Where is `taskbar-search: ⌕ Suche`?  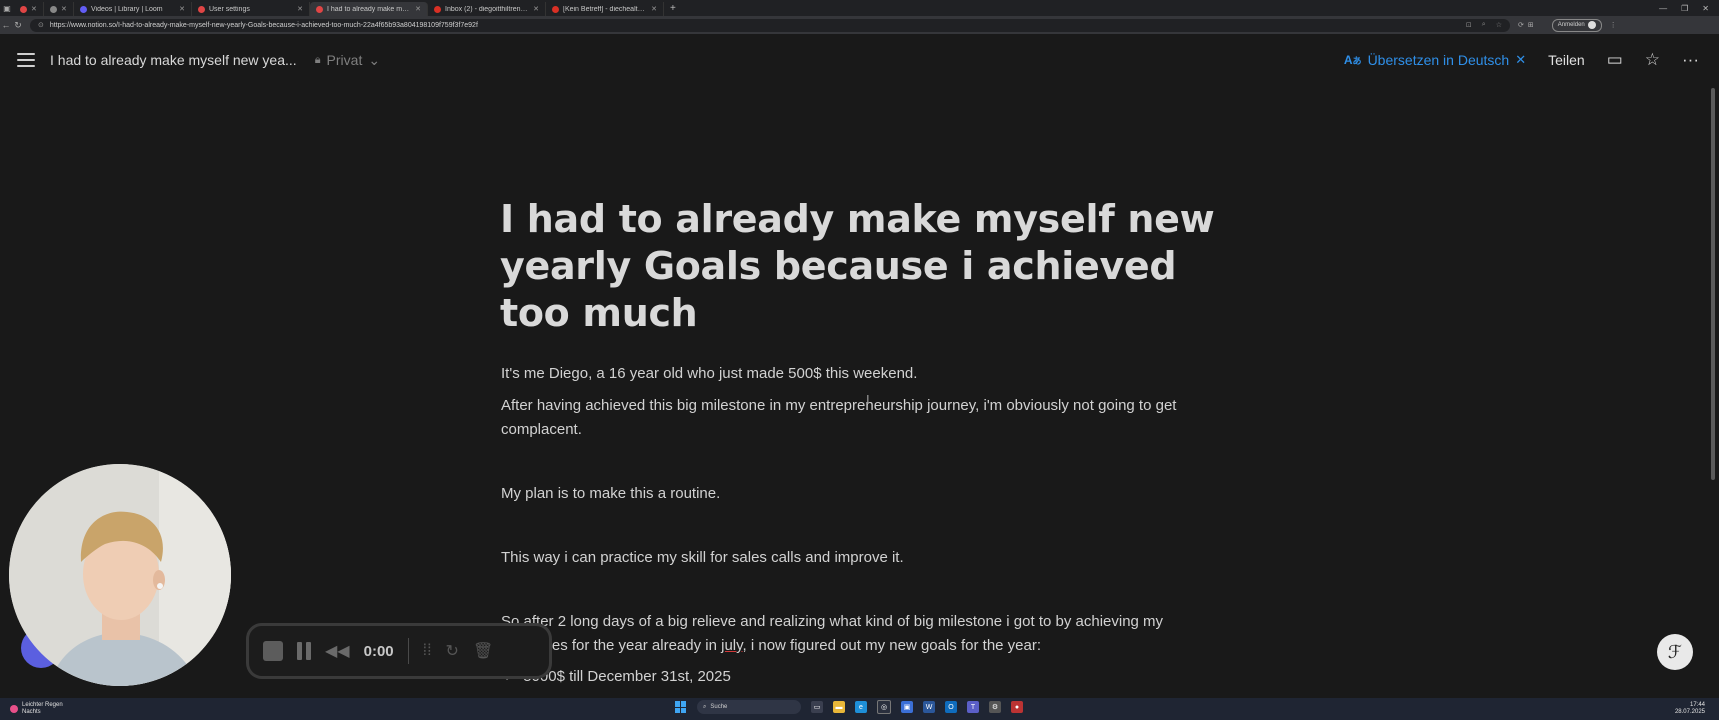 taskbar-search: ⌕ Suche is located at coordinates (749, 707).